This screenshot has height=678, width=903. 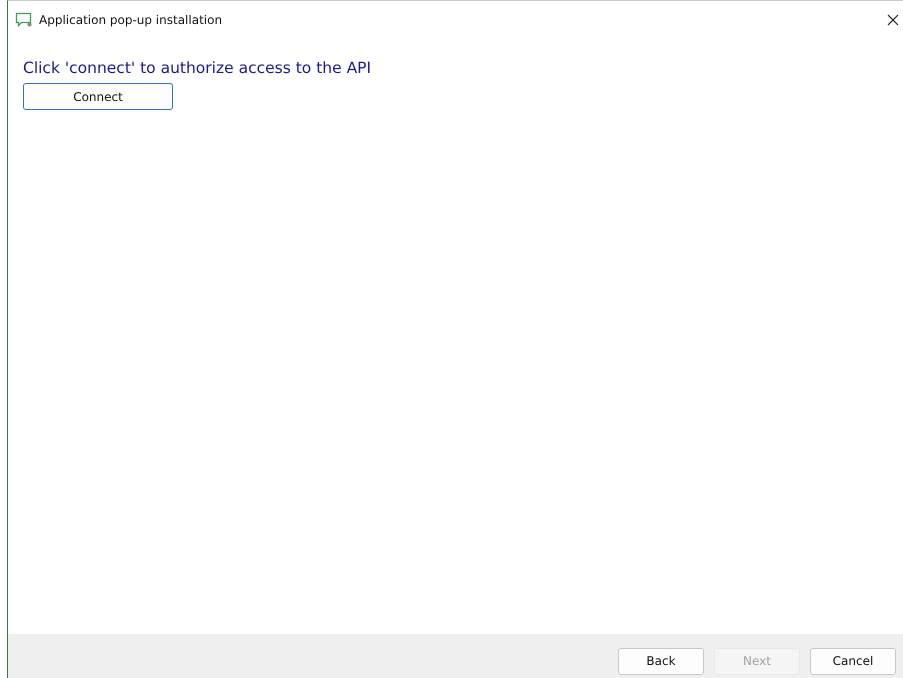 What do you see at coordinates (893, 20) in the screenshot?
I see `close-icon` at bounding box center [893, 20].